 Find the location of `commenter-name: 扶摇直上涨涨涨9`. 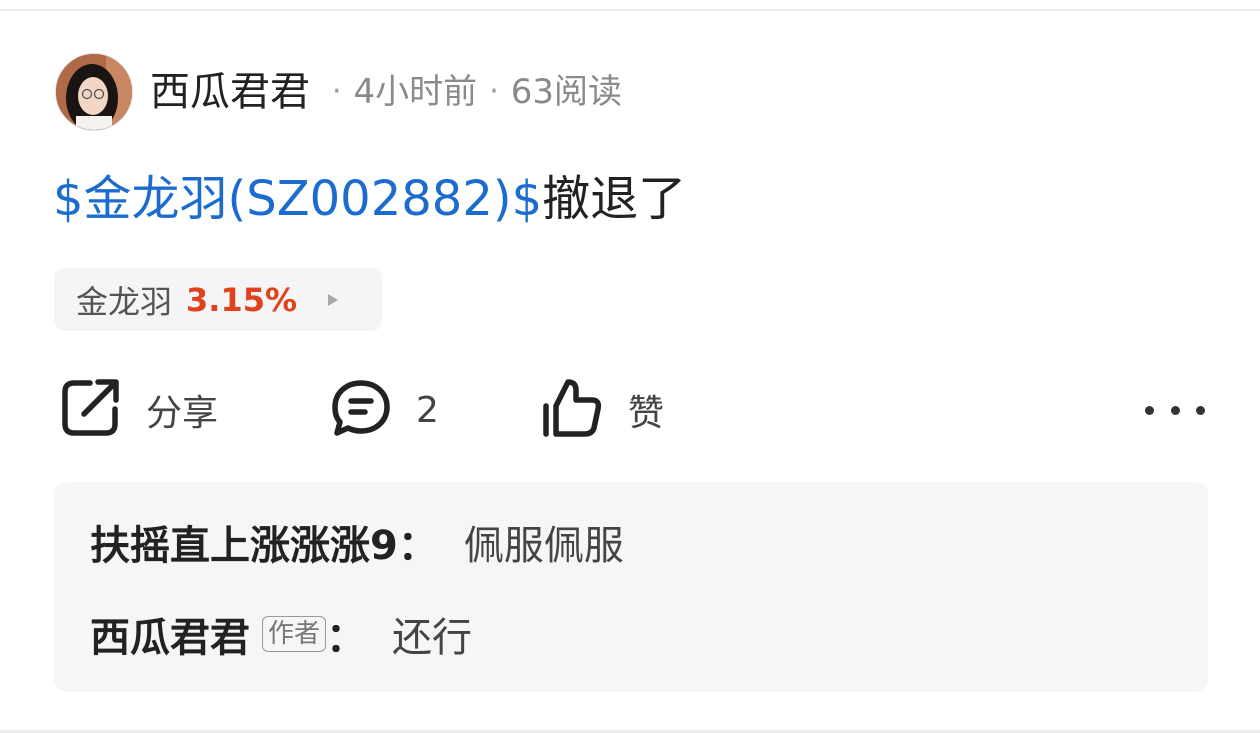

commenter-name: 扶摇直上涨涨涨9 is located at coordinates (244, 542).